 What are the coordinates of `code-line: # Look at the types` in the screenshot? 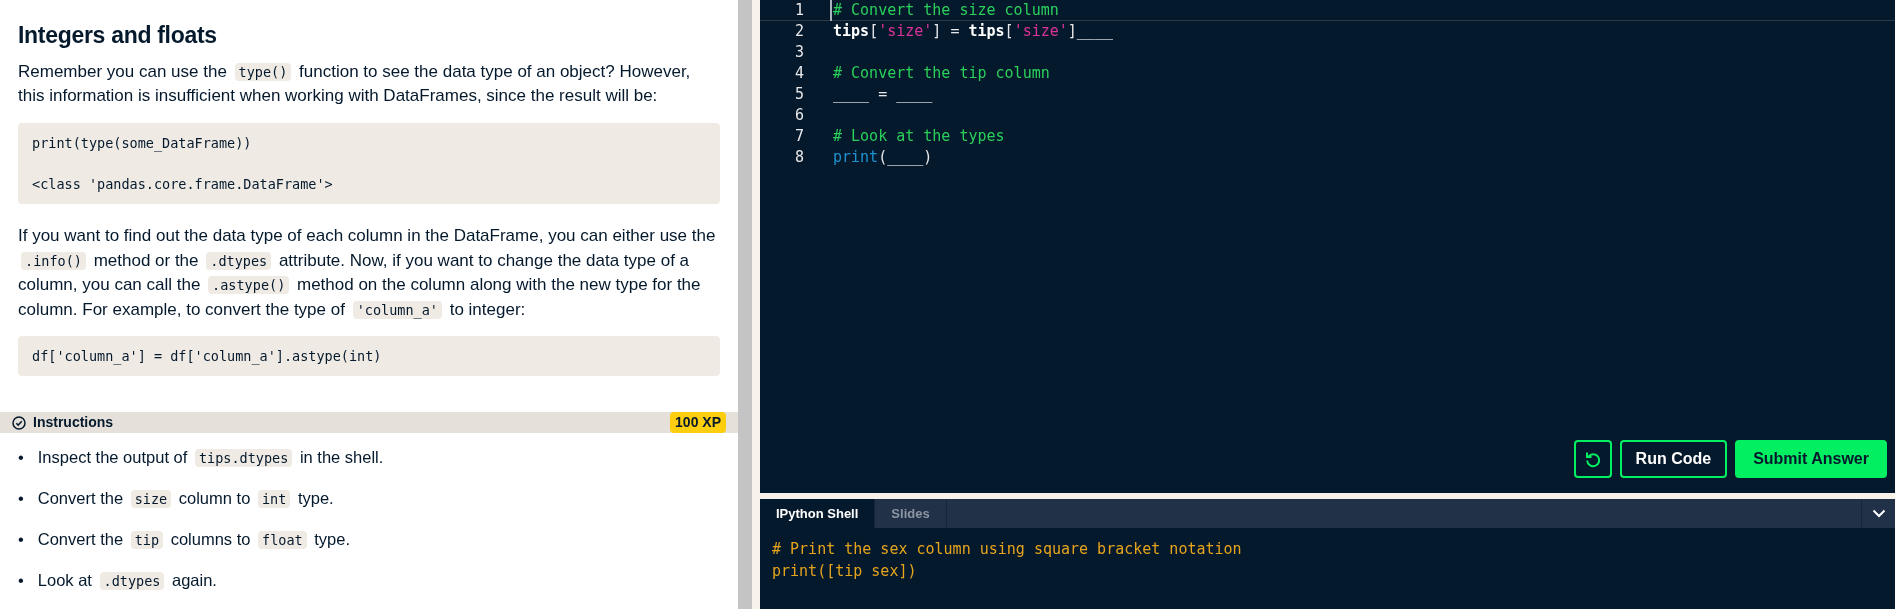 It's located at (918, 137).